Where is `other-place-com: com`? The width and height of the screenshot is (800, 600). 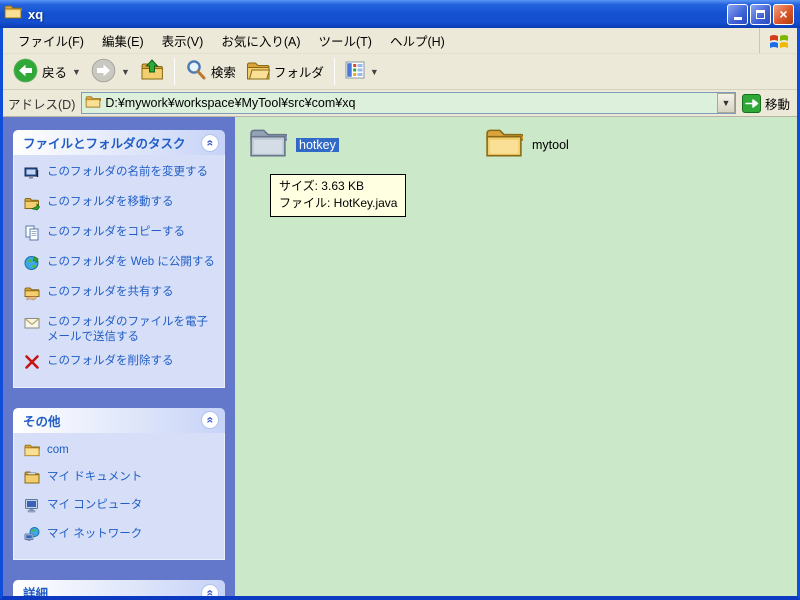
other-place-com: com is located at coordinates (120, 452).